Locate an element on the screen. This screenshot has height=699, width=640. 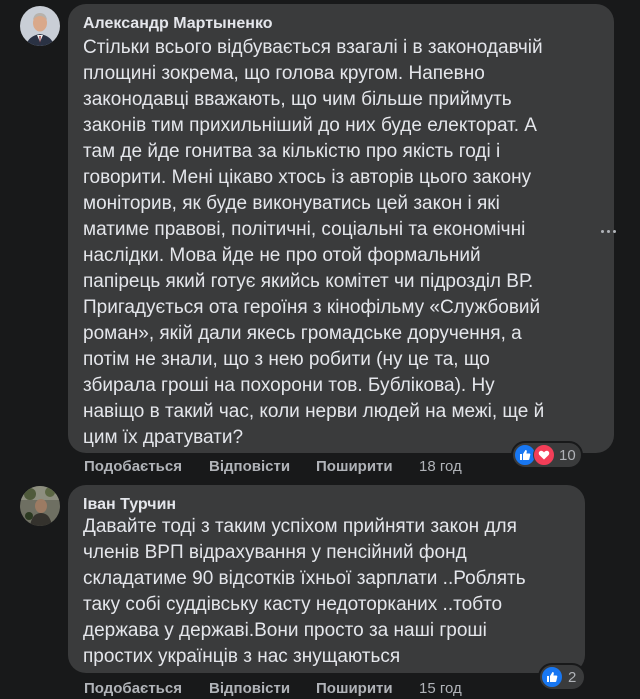
more-options-icon is located at coordinates (608, 231).